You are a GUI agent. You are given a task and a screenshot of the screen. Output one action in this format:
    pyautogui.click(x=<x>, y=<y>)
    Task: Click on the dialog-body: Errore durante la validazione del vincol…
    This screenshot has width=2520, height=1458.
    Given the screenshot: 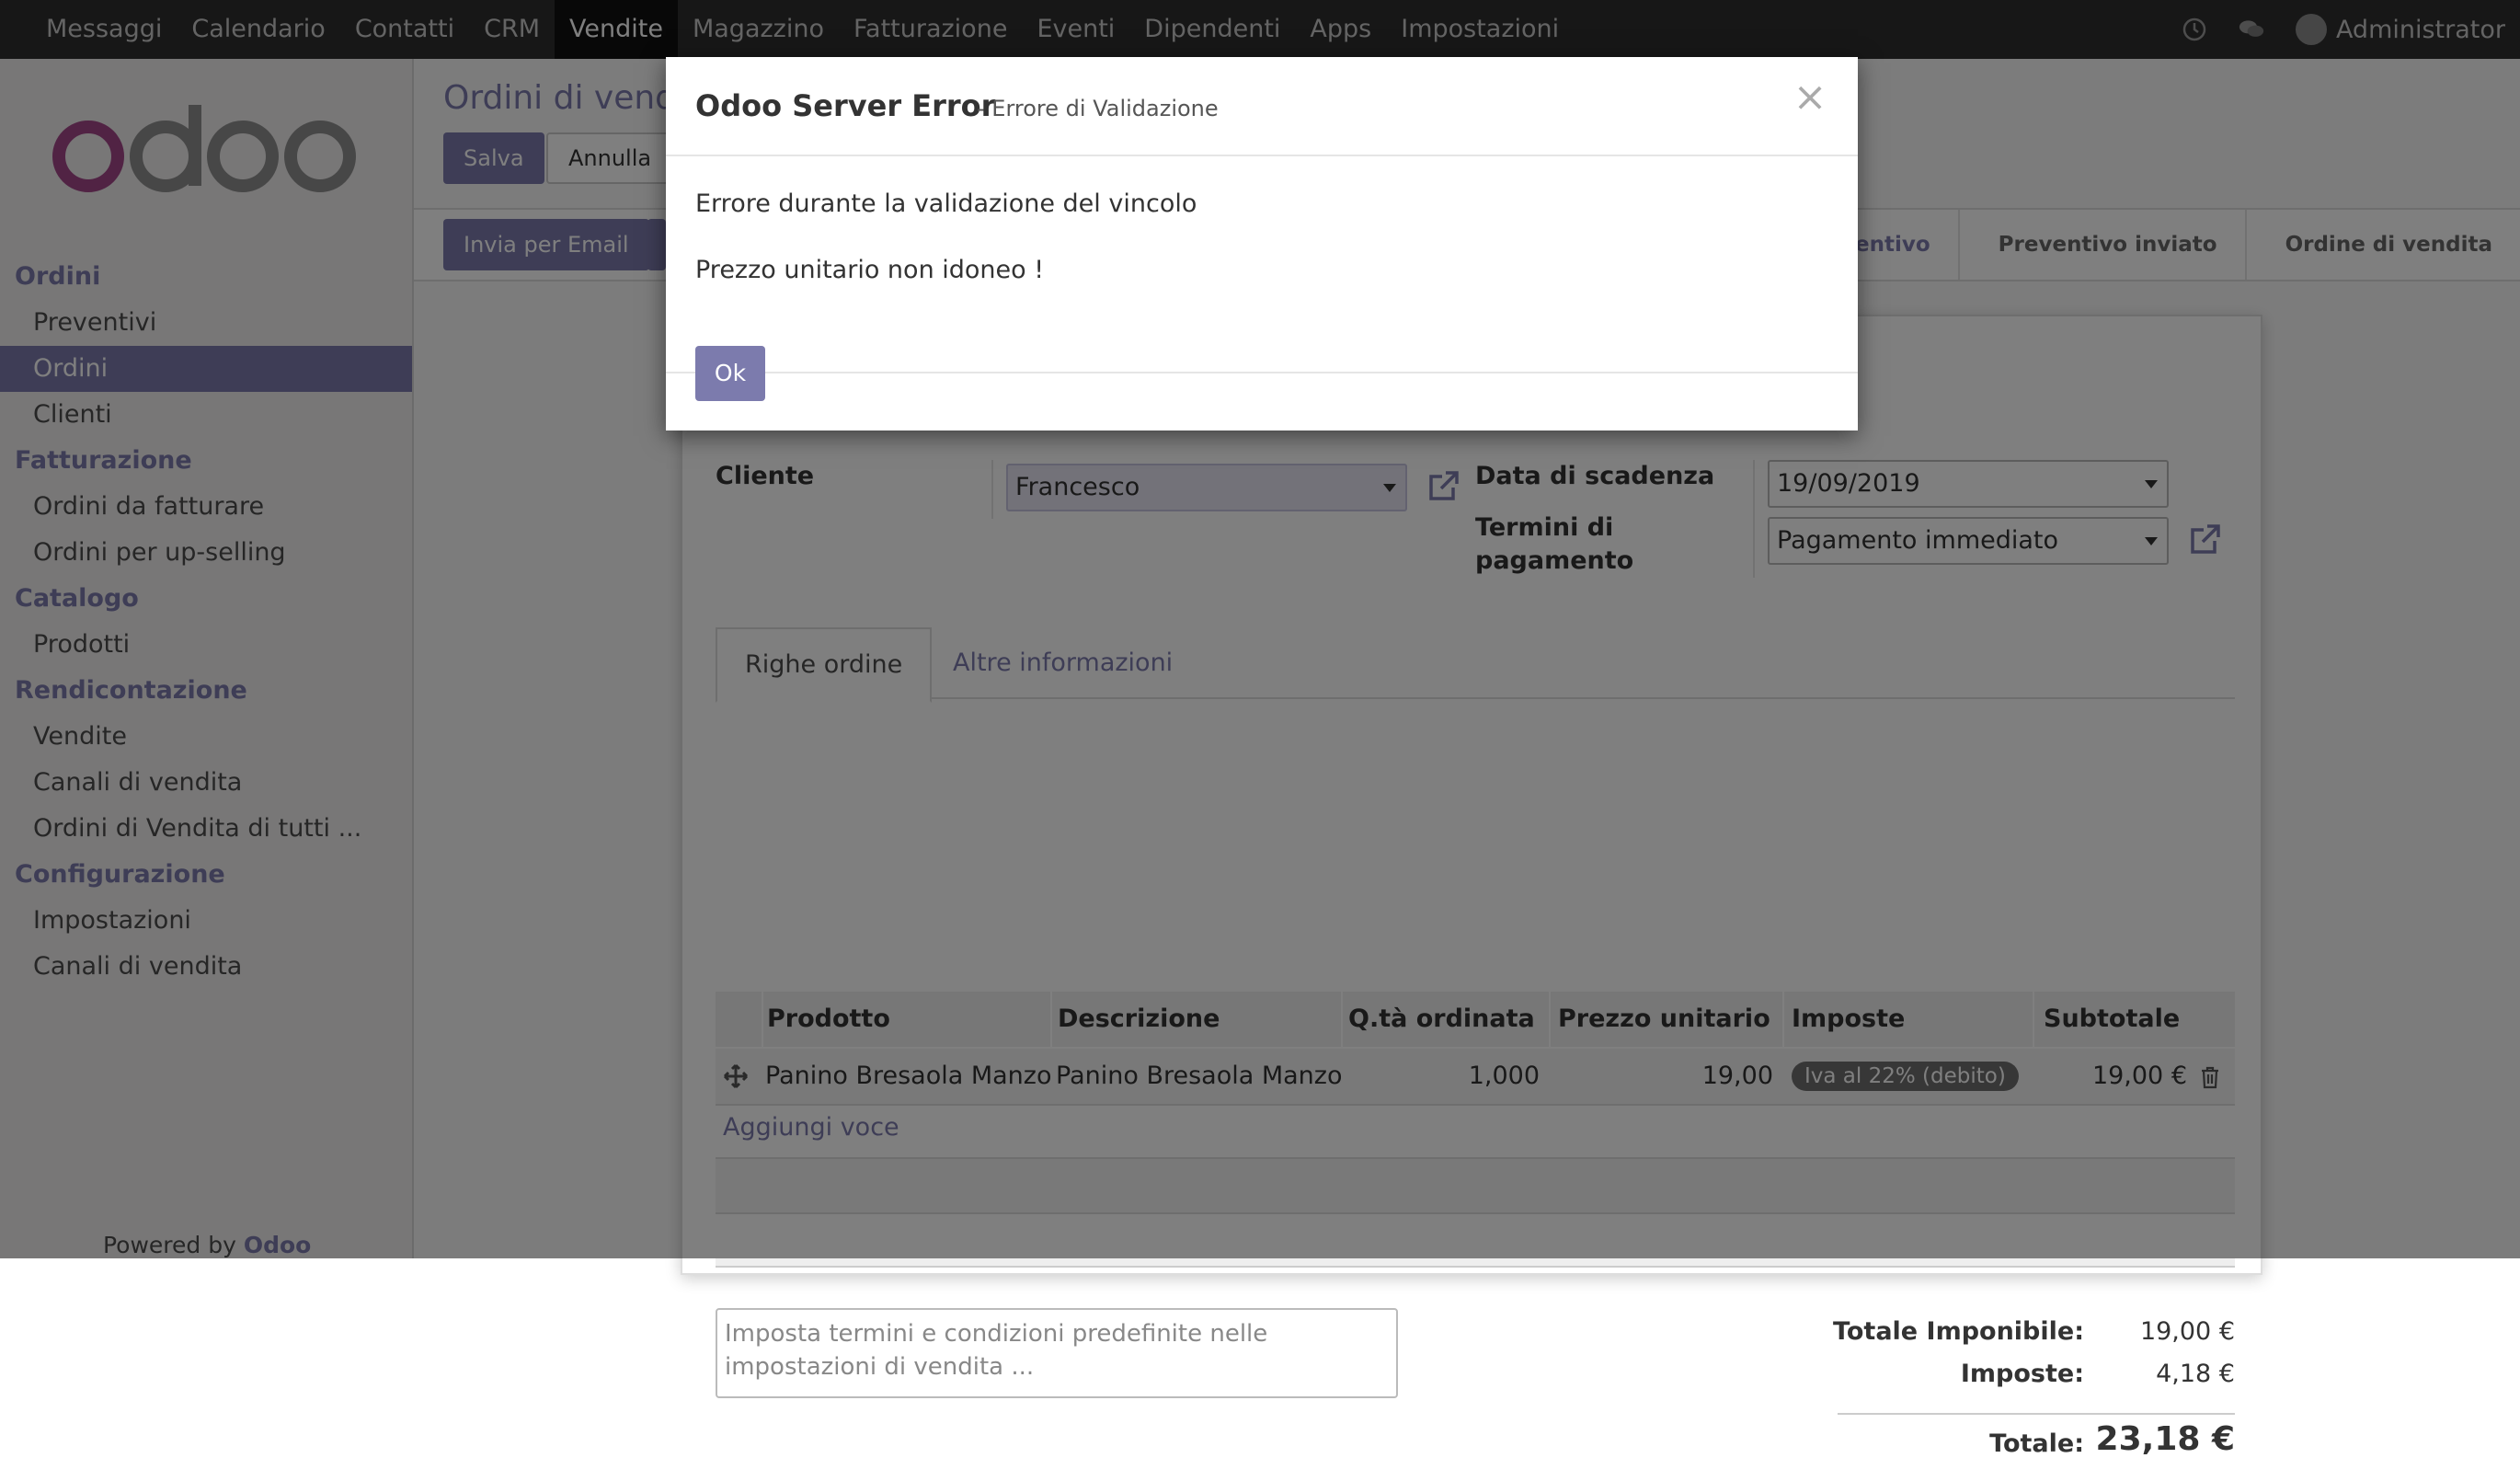 What is the action you would take?
    pyautogui.click(x=1262, y=264)
    